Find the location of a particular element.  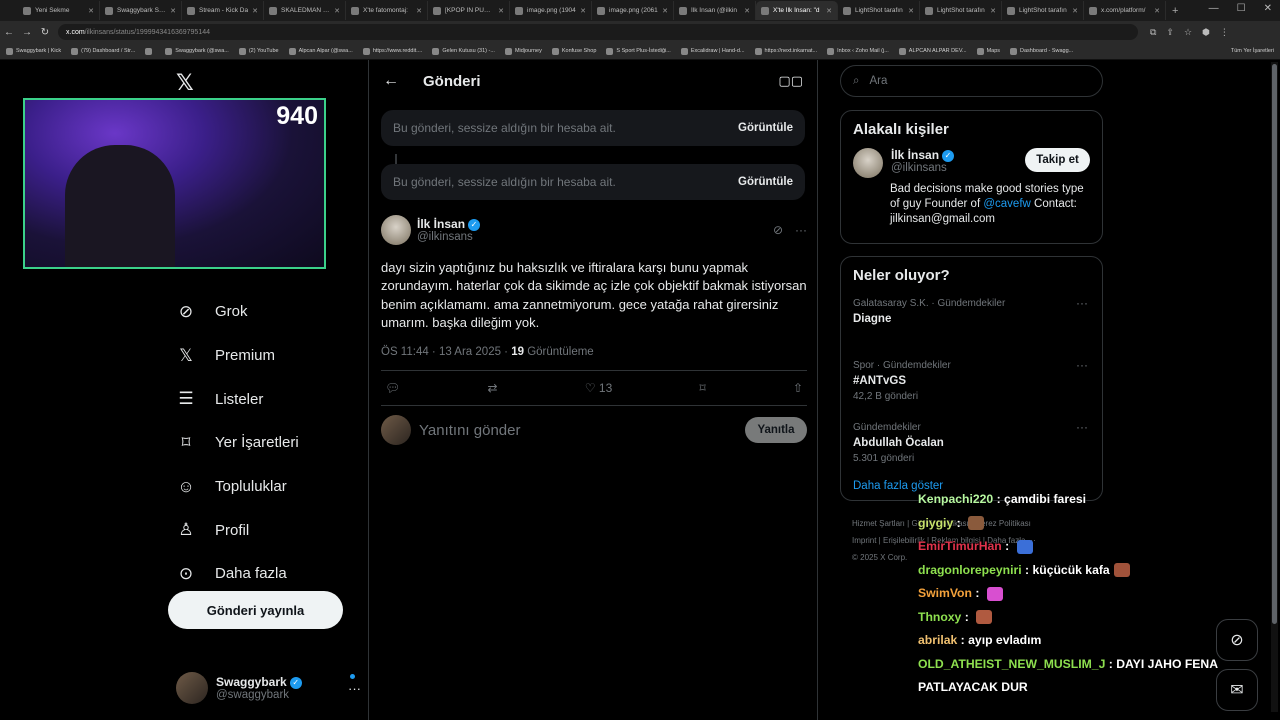

account-switcher: Swaggybark ✓ @swaggybark ··· is located at coordinates (268, 688).